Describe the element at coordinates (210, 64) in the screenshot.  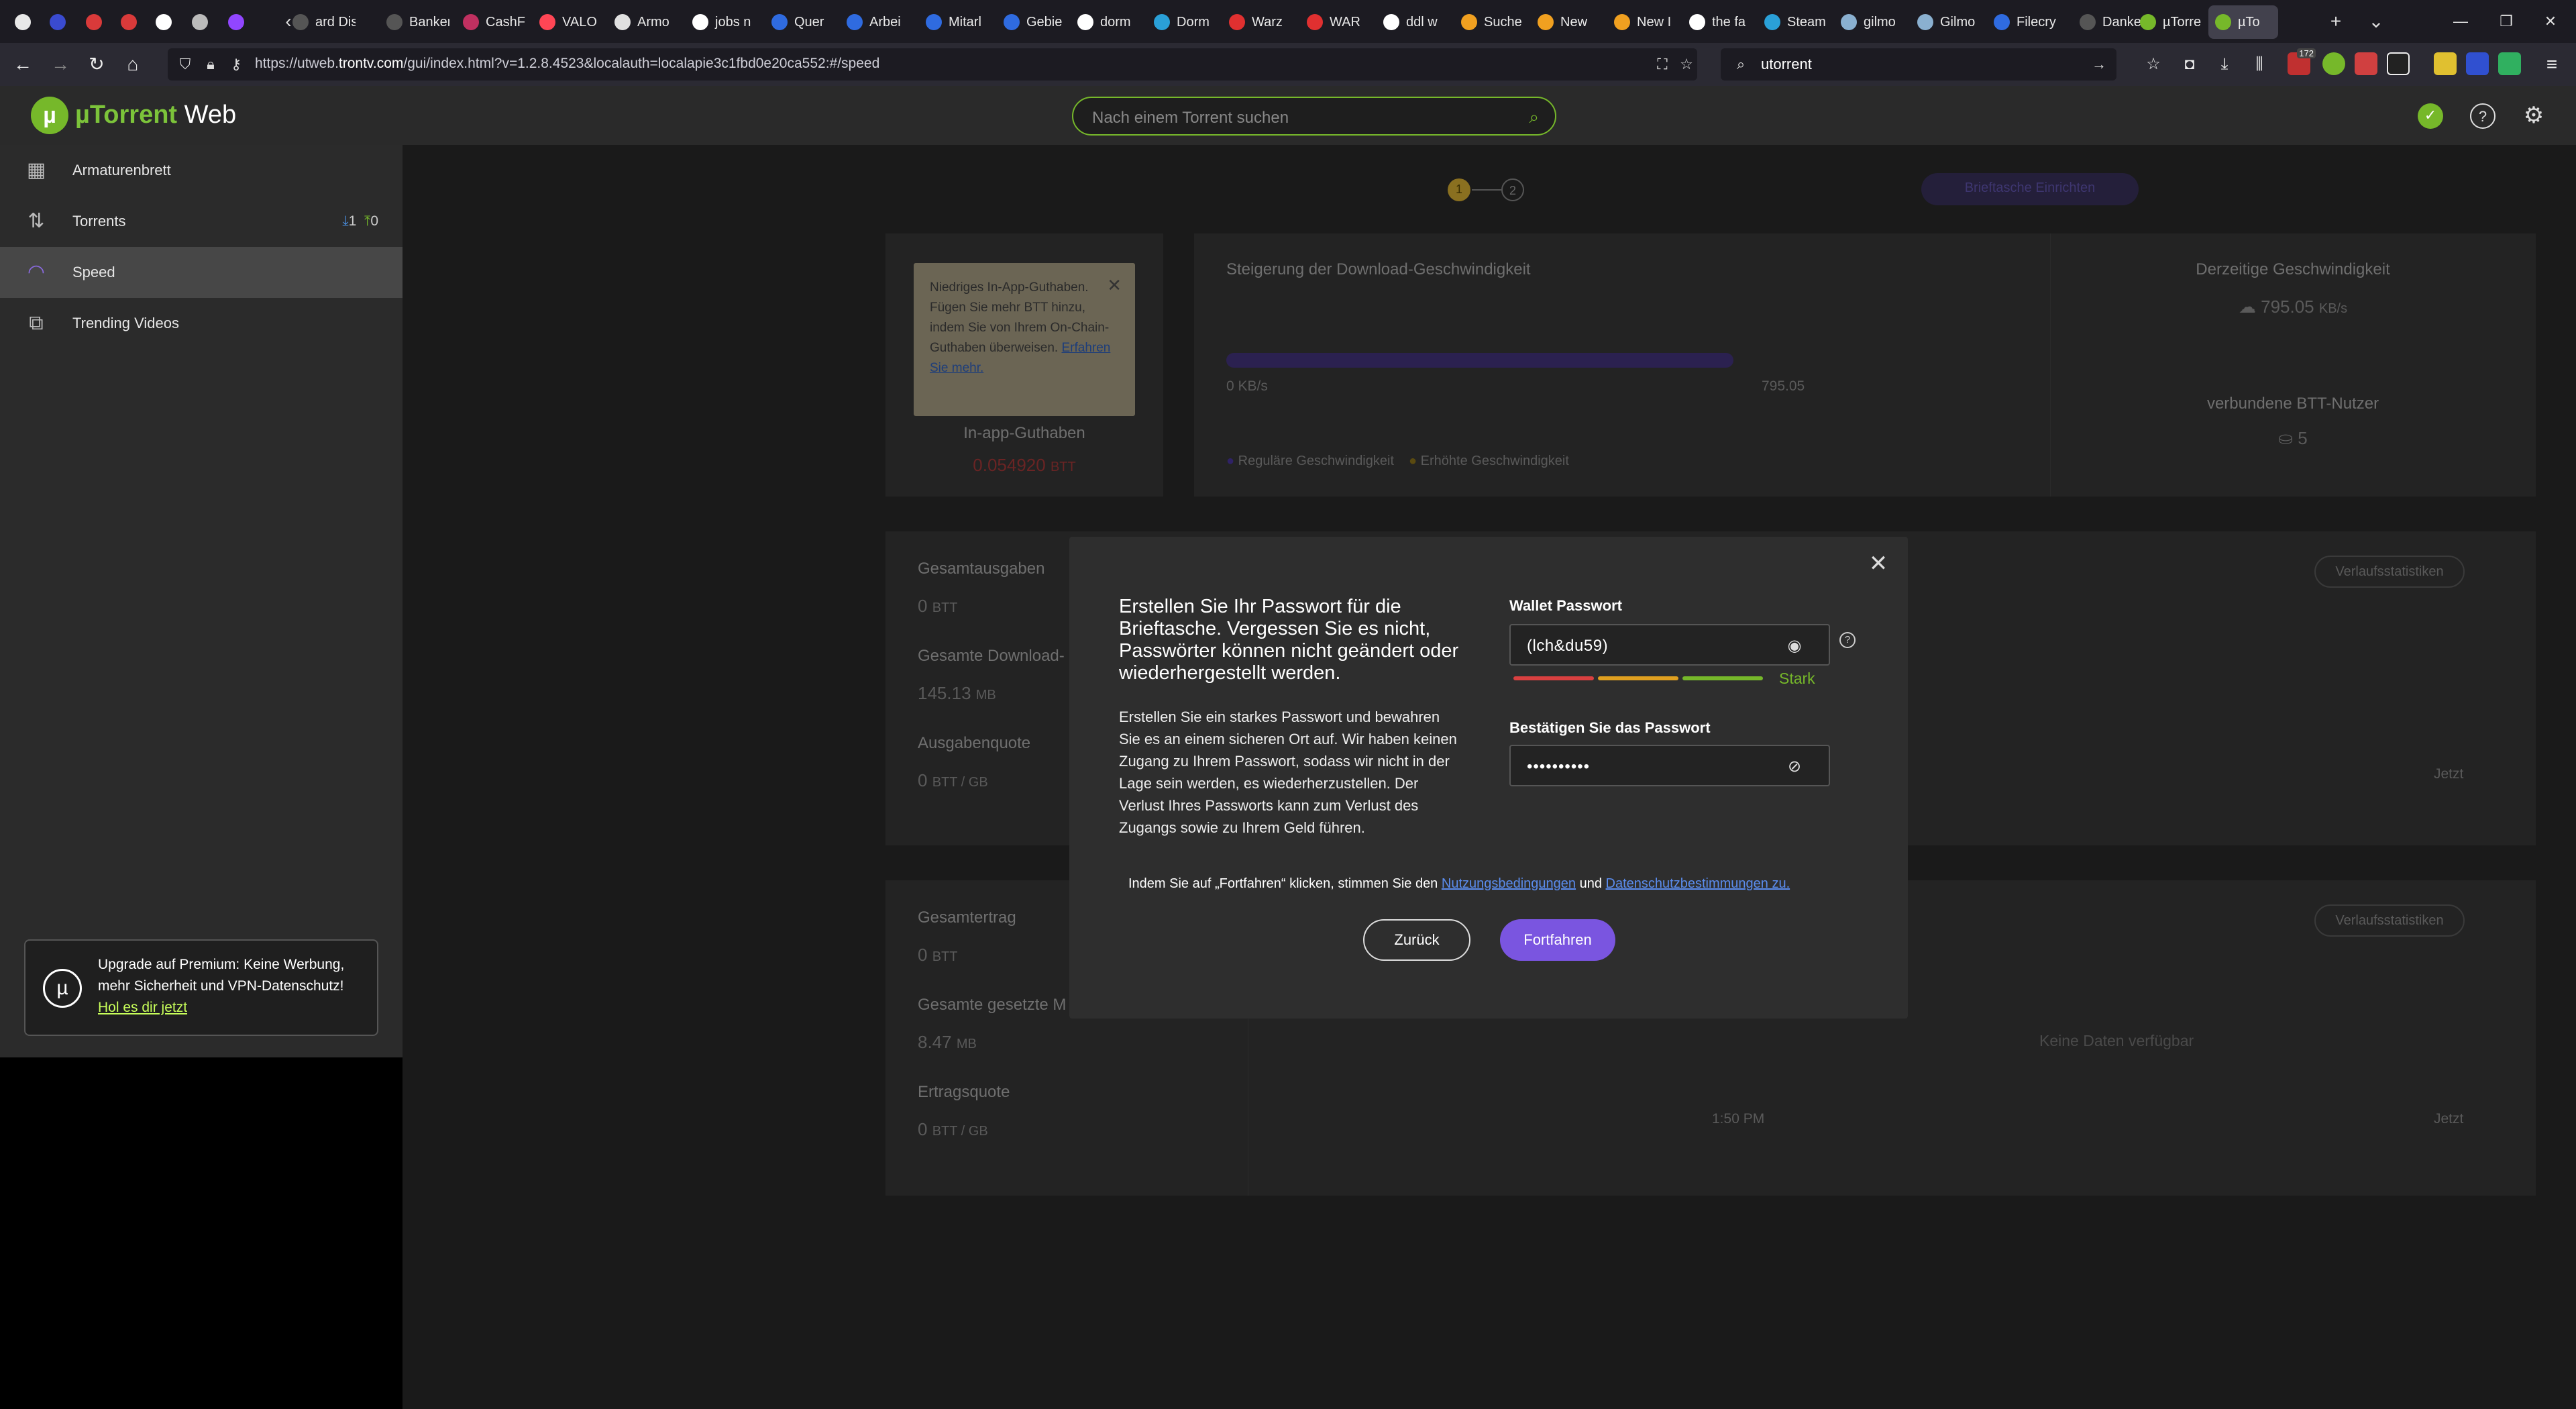
I see `lock-icon: 🔒︎` at that location.